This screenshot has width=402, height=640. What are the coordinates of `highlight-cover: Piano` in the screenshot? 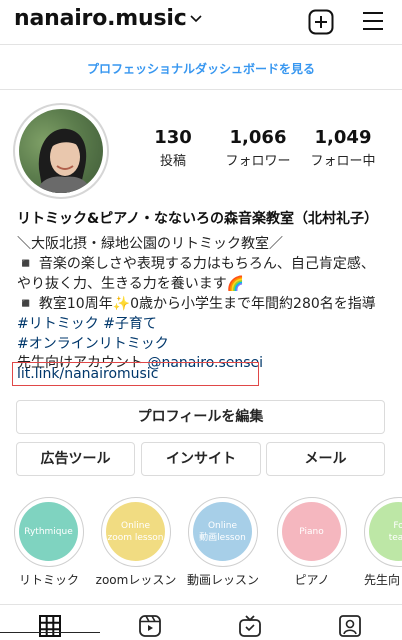 It's located at (311, 531).